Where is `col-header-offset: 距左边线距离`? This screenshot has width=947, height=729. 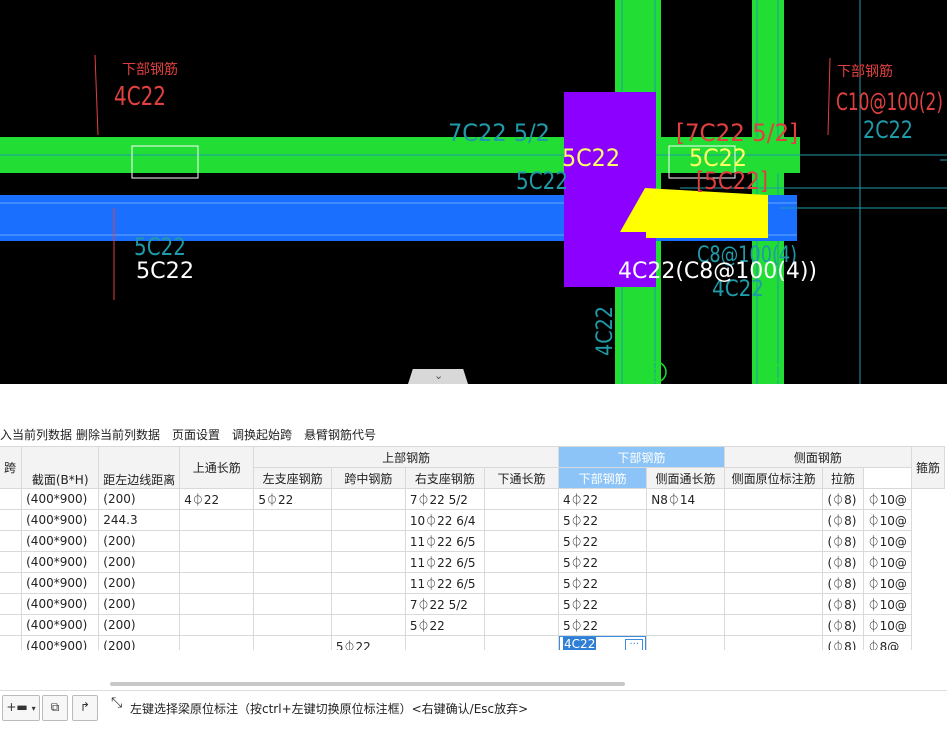
col-header-offset: 距左边线距离 is located at coordinates (139, 467).